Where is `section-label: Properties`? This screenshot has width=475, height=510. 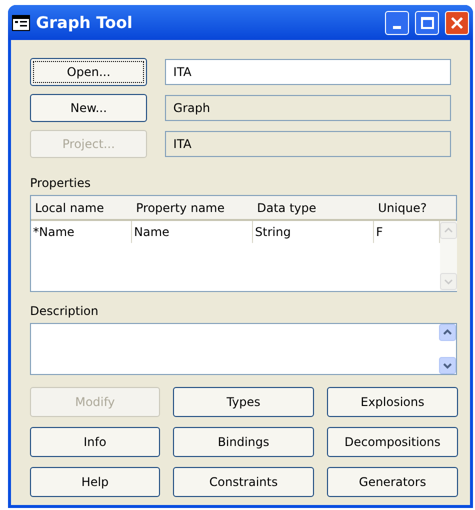 section-label: Properties is located at coordinates (61, 183).